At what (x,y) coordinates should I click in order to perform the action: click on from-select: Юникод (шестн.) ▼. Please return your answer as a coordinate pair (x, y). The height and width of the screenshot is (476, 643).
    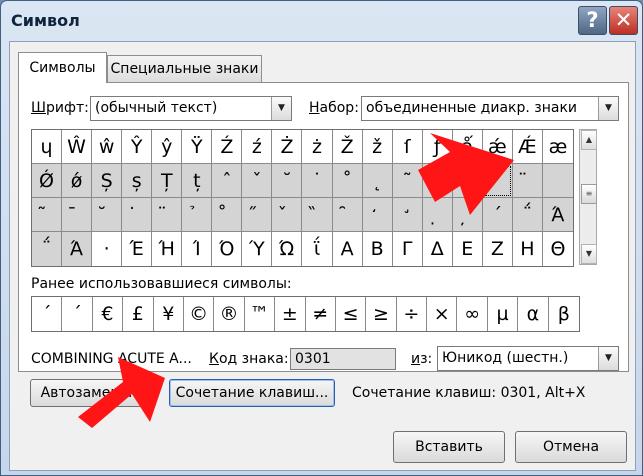
    Looking at the image, I should click on (528, 358).